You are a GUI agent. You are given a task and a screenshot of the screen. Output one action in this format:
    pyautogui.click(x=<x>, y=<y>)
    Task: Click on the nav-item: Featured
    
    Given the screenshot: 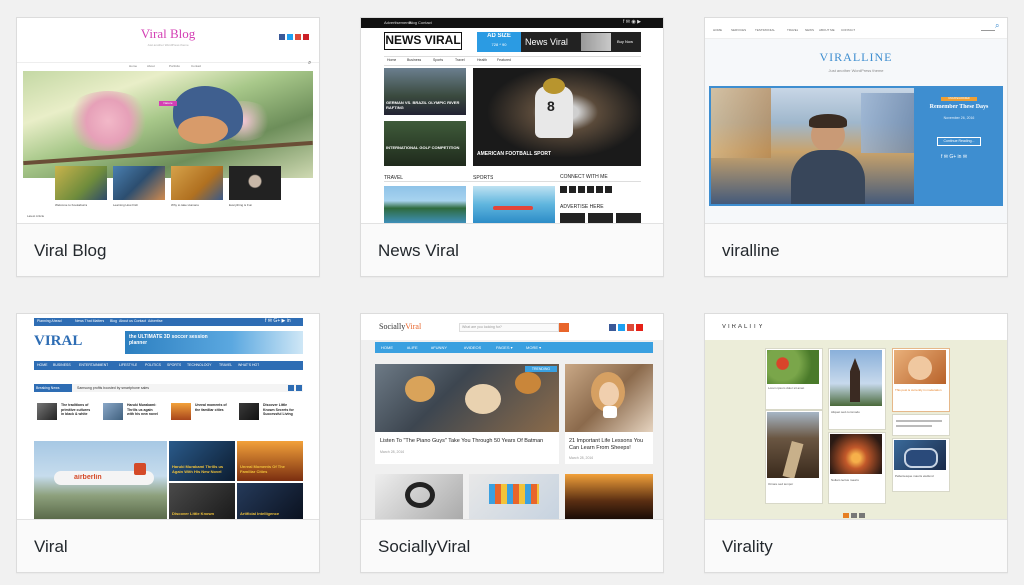 What is the action you would take?
    pyautogui.click(x=504, y=60)
    